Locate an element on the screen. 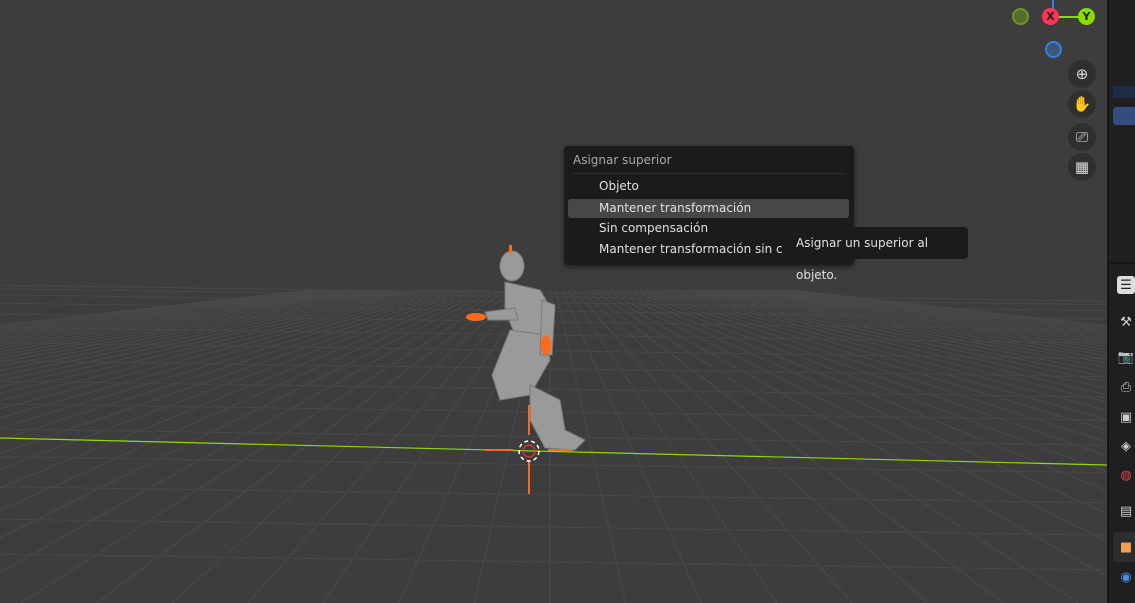 The image size is (1135, 603). neg-z-axis-ball is located at coordinates (1053, 49).